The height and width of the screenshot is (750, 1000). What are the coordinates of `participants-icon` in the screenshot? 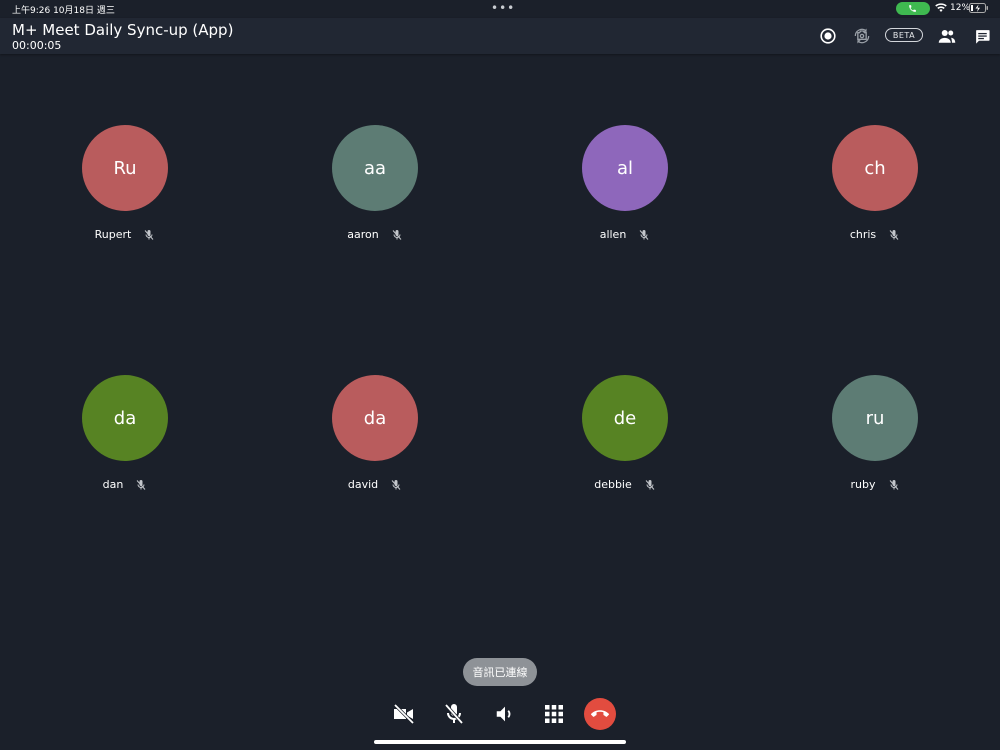 It's located at (947, 36).